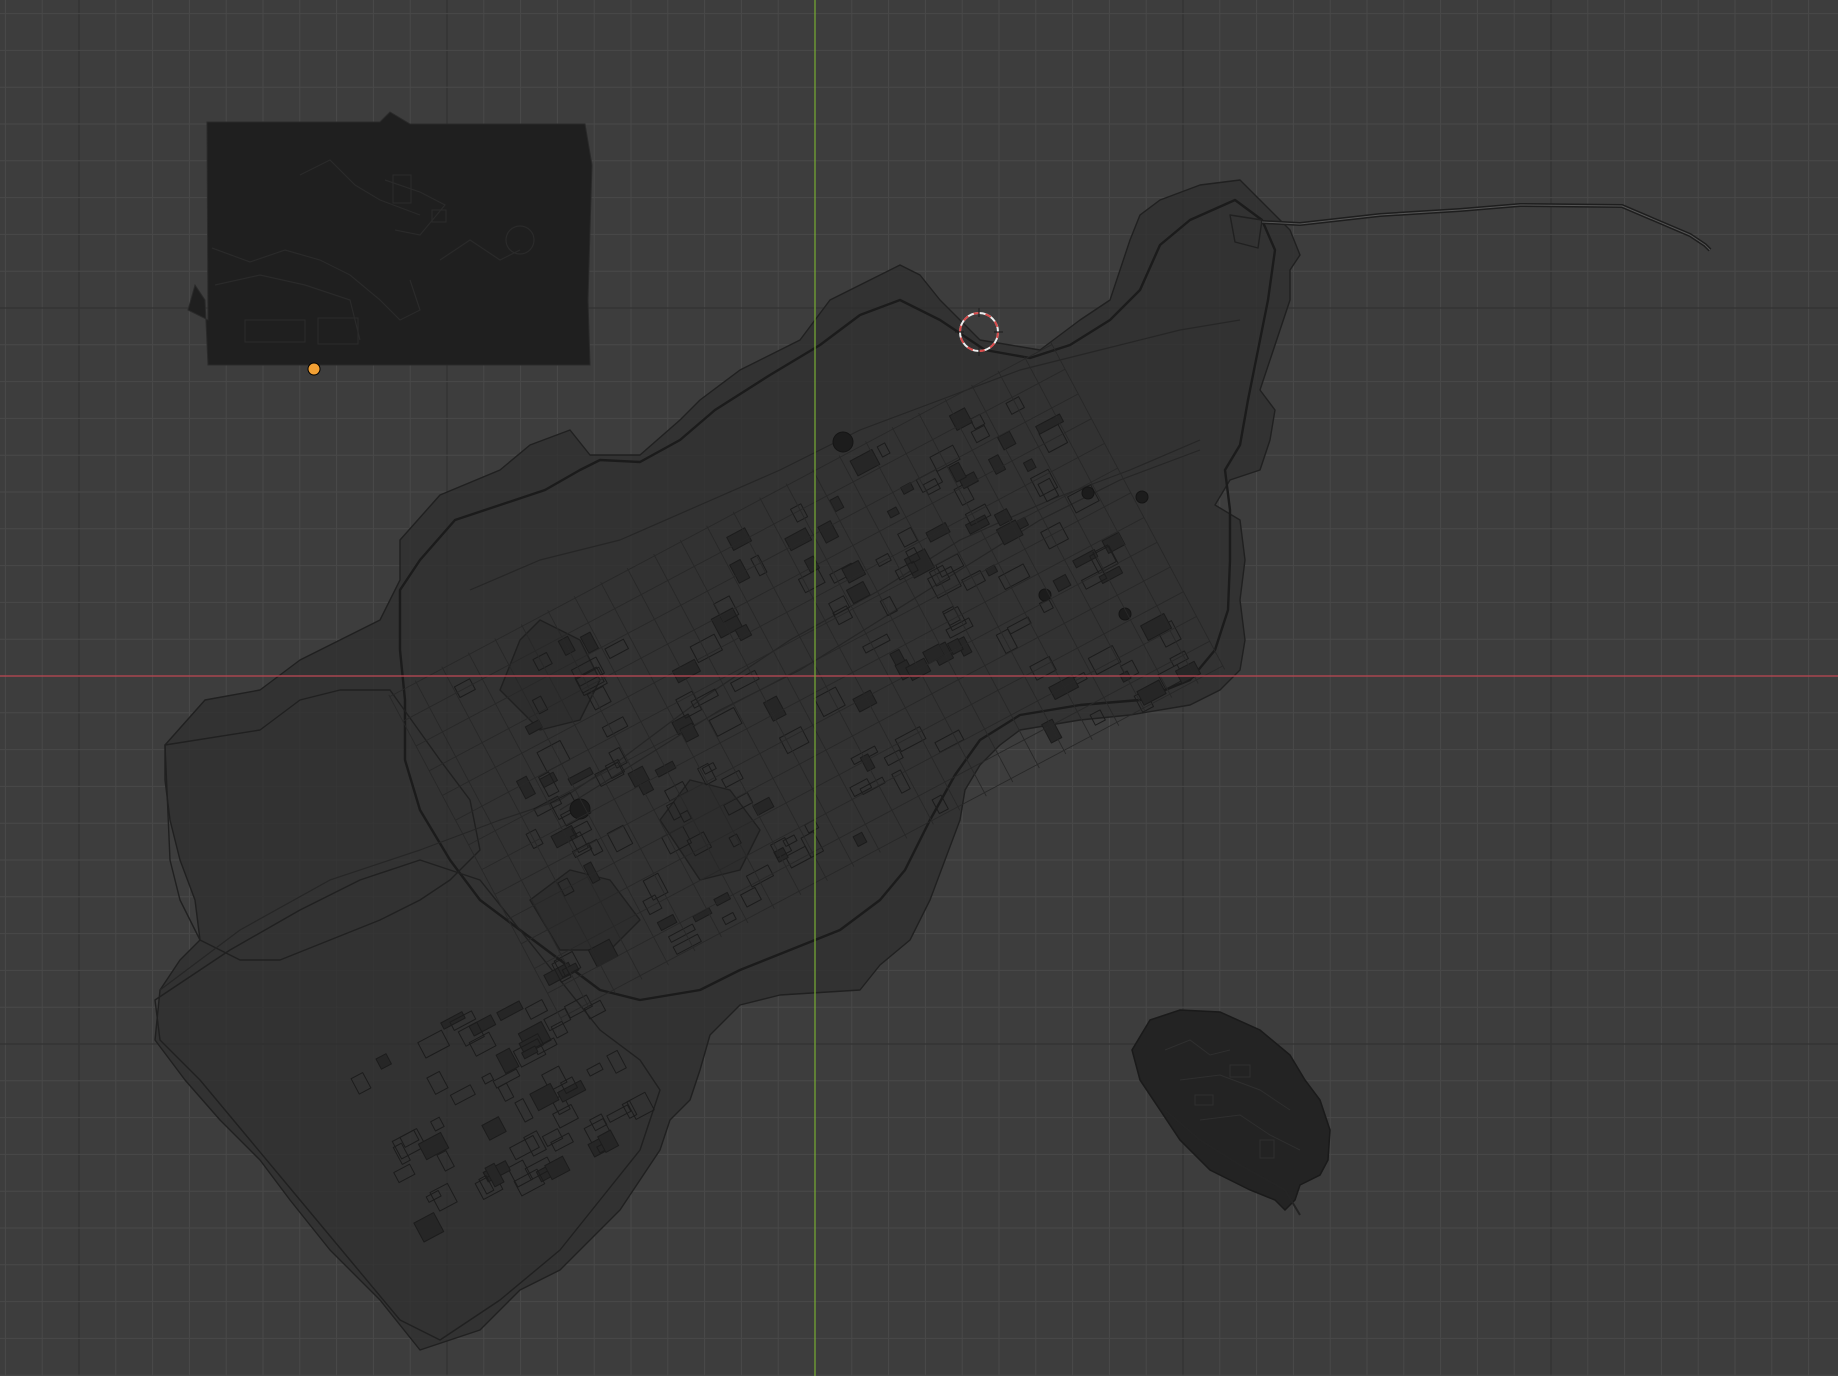  What do you see at coordinates (314, 369) in the screenshot?
I see `object-origin-icon` at bounding box center [314, 369].